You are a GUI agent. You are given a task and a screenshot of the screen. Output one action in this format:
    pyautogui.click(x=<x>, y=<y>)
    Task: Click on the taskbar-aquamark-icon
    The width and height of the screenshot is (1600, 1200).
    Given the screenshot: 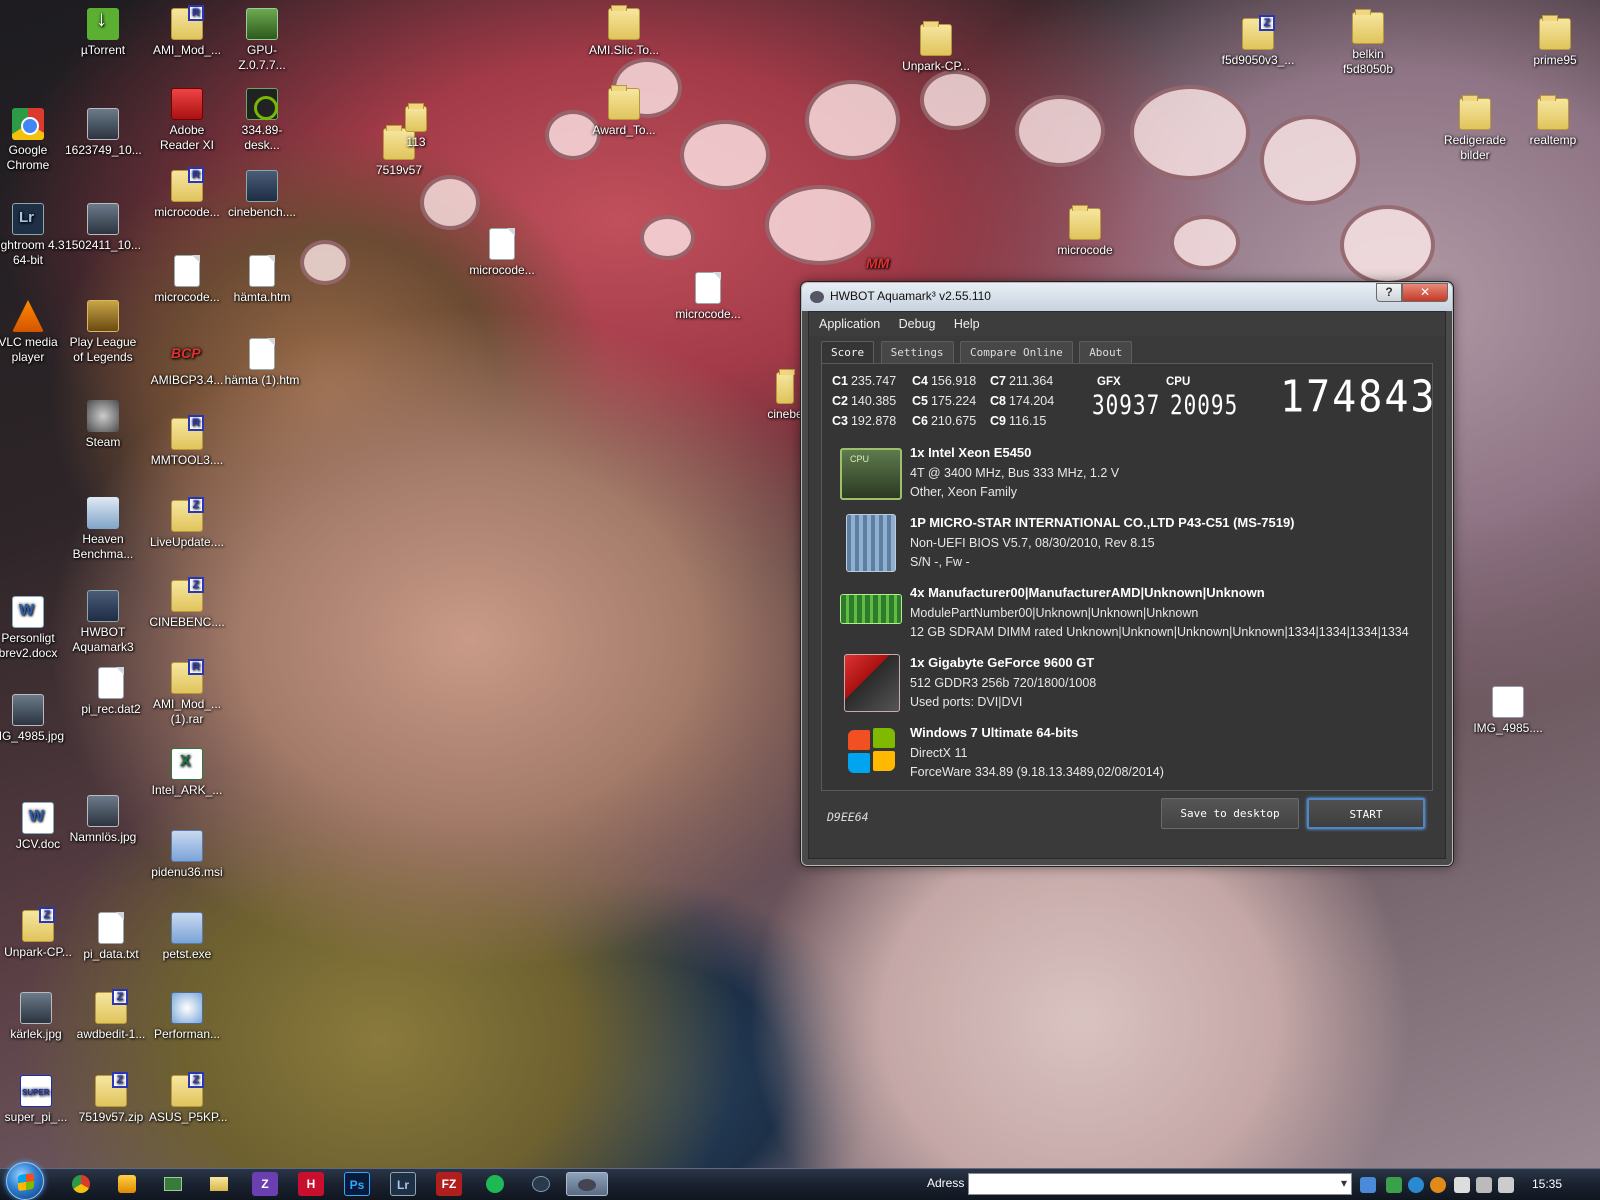 What is the action you would take?
    pyautogui.click(x=541, y=1184)
    